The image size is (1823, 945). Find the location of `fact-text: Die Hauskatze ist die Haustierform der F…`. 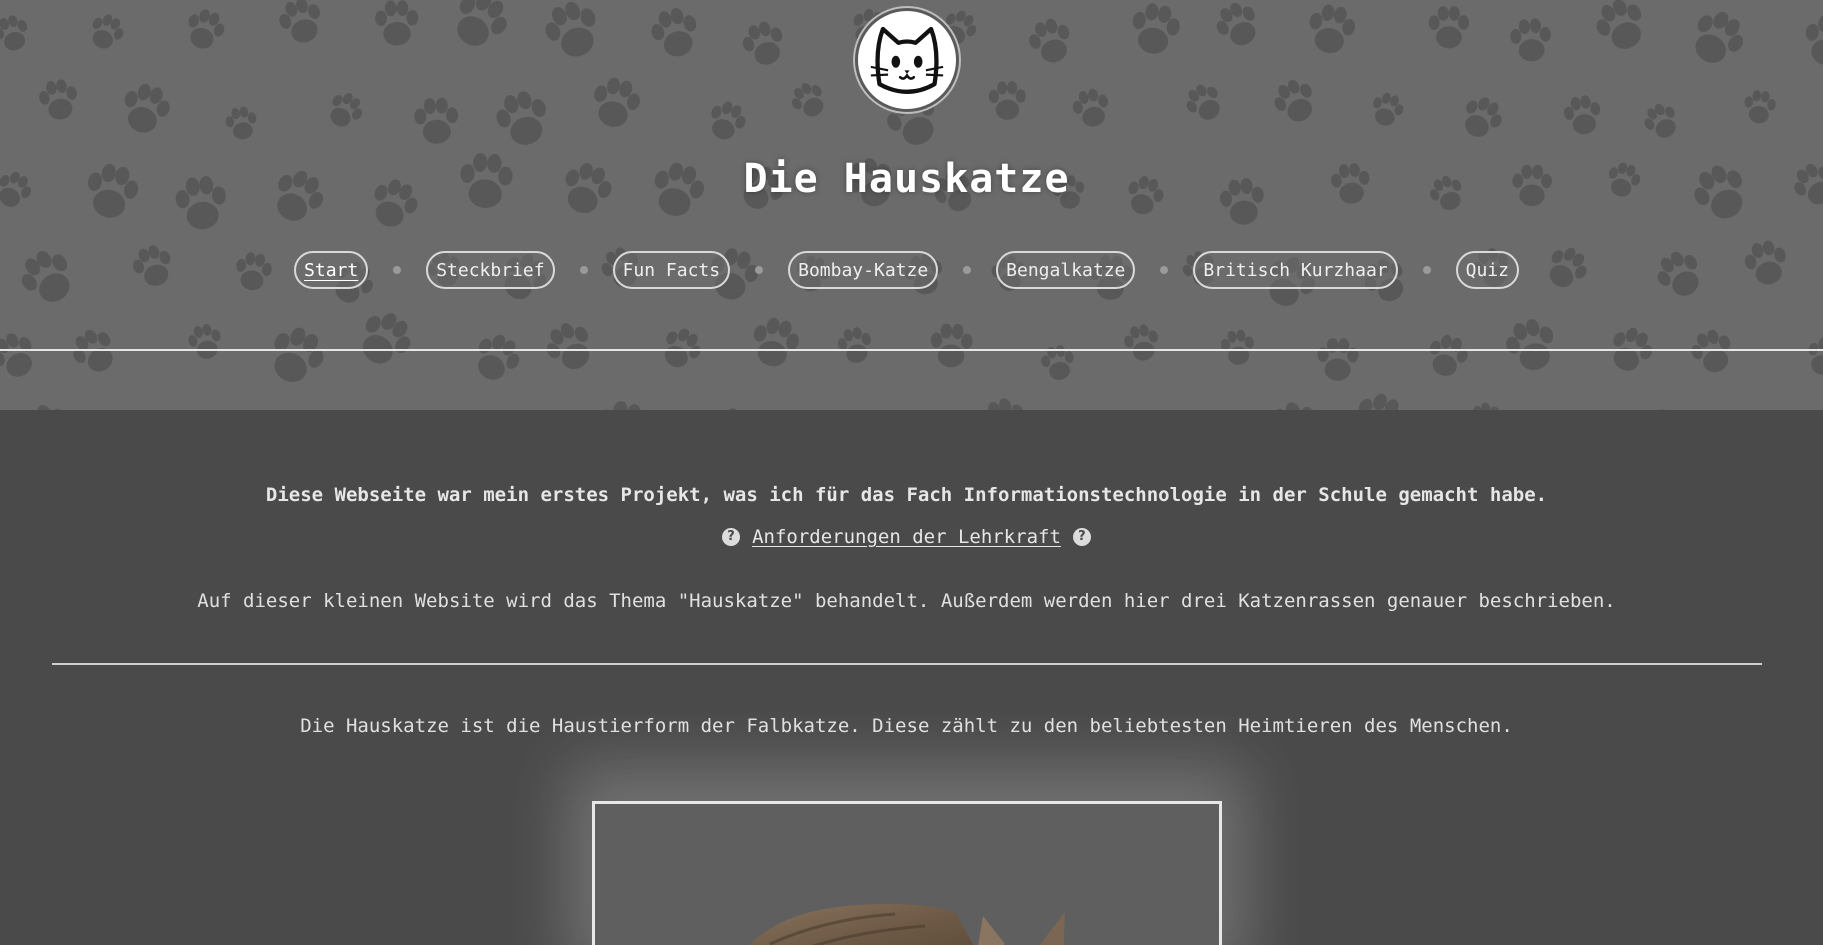

fact-text: Die Hauskatze ist die Haustierform der F… is located at coordinates (906, 726).